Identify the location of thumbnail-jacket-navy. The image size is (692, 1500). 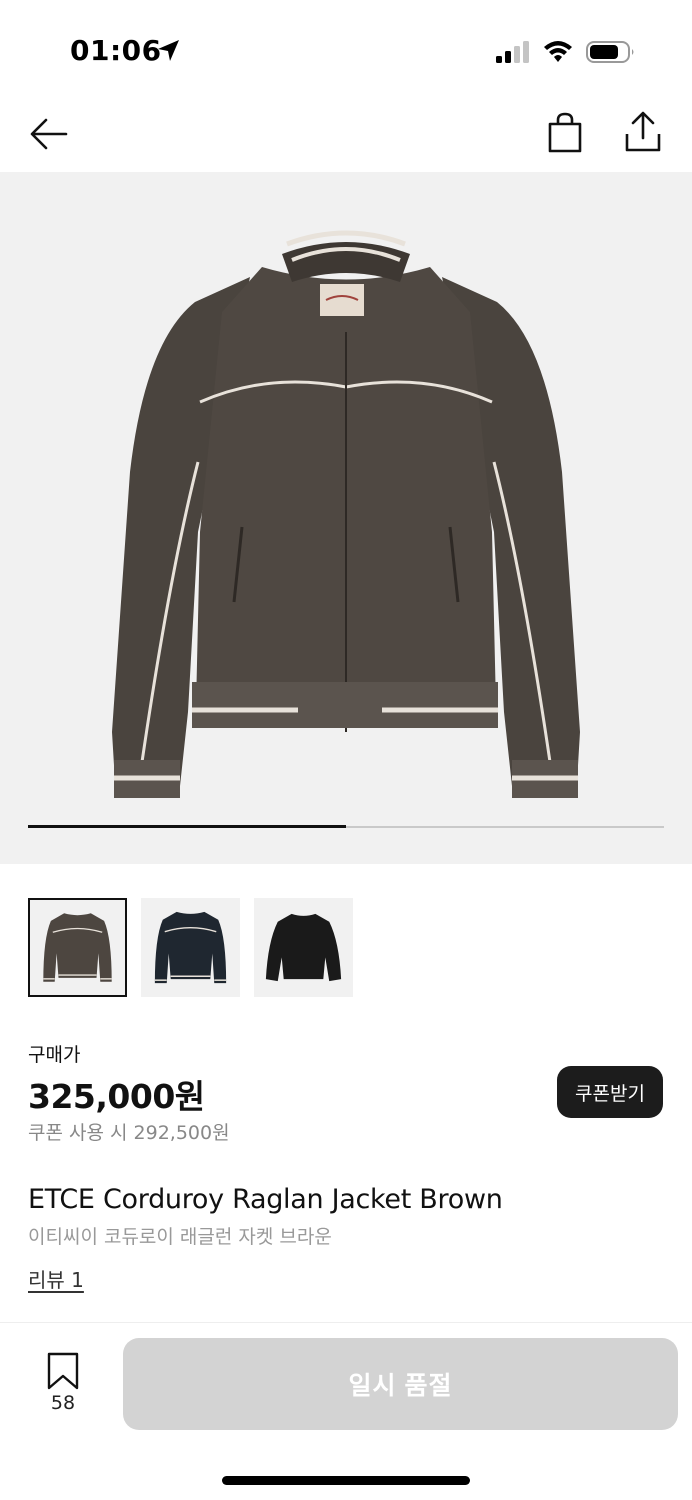
(190, 947).